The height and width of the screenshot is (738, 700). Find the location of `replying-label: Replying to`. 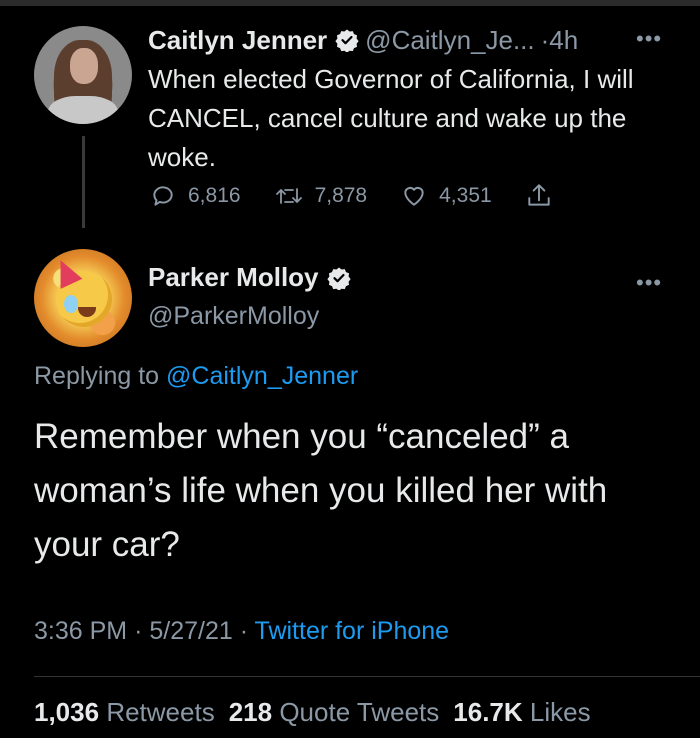

replying-label: Replying to is located at coordinates (97, 376).